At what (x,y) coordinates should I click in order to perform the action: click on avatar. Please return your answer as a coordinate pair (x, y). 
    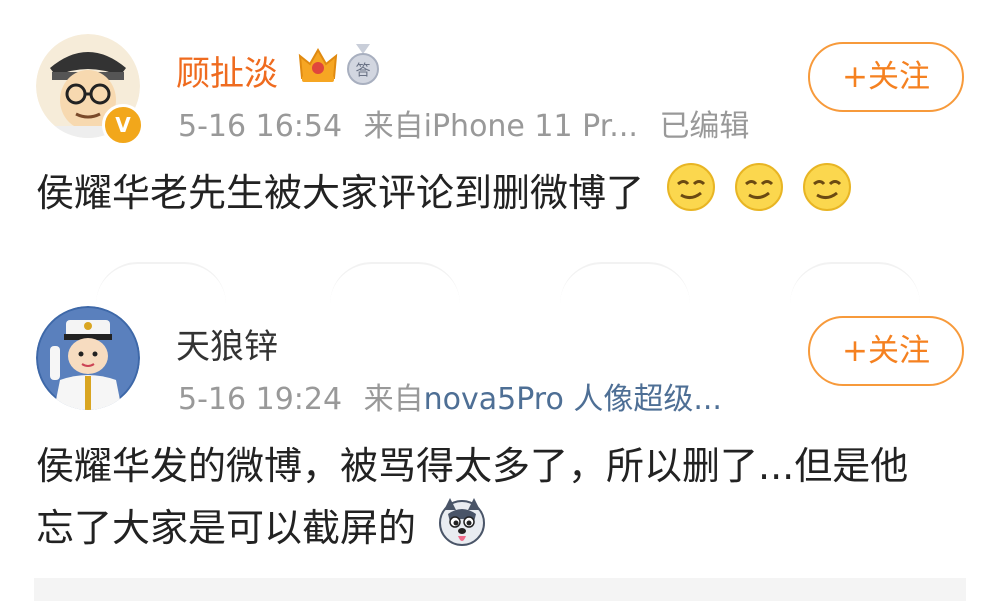
    Looking at the image, I should click on (88, 358).